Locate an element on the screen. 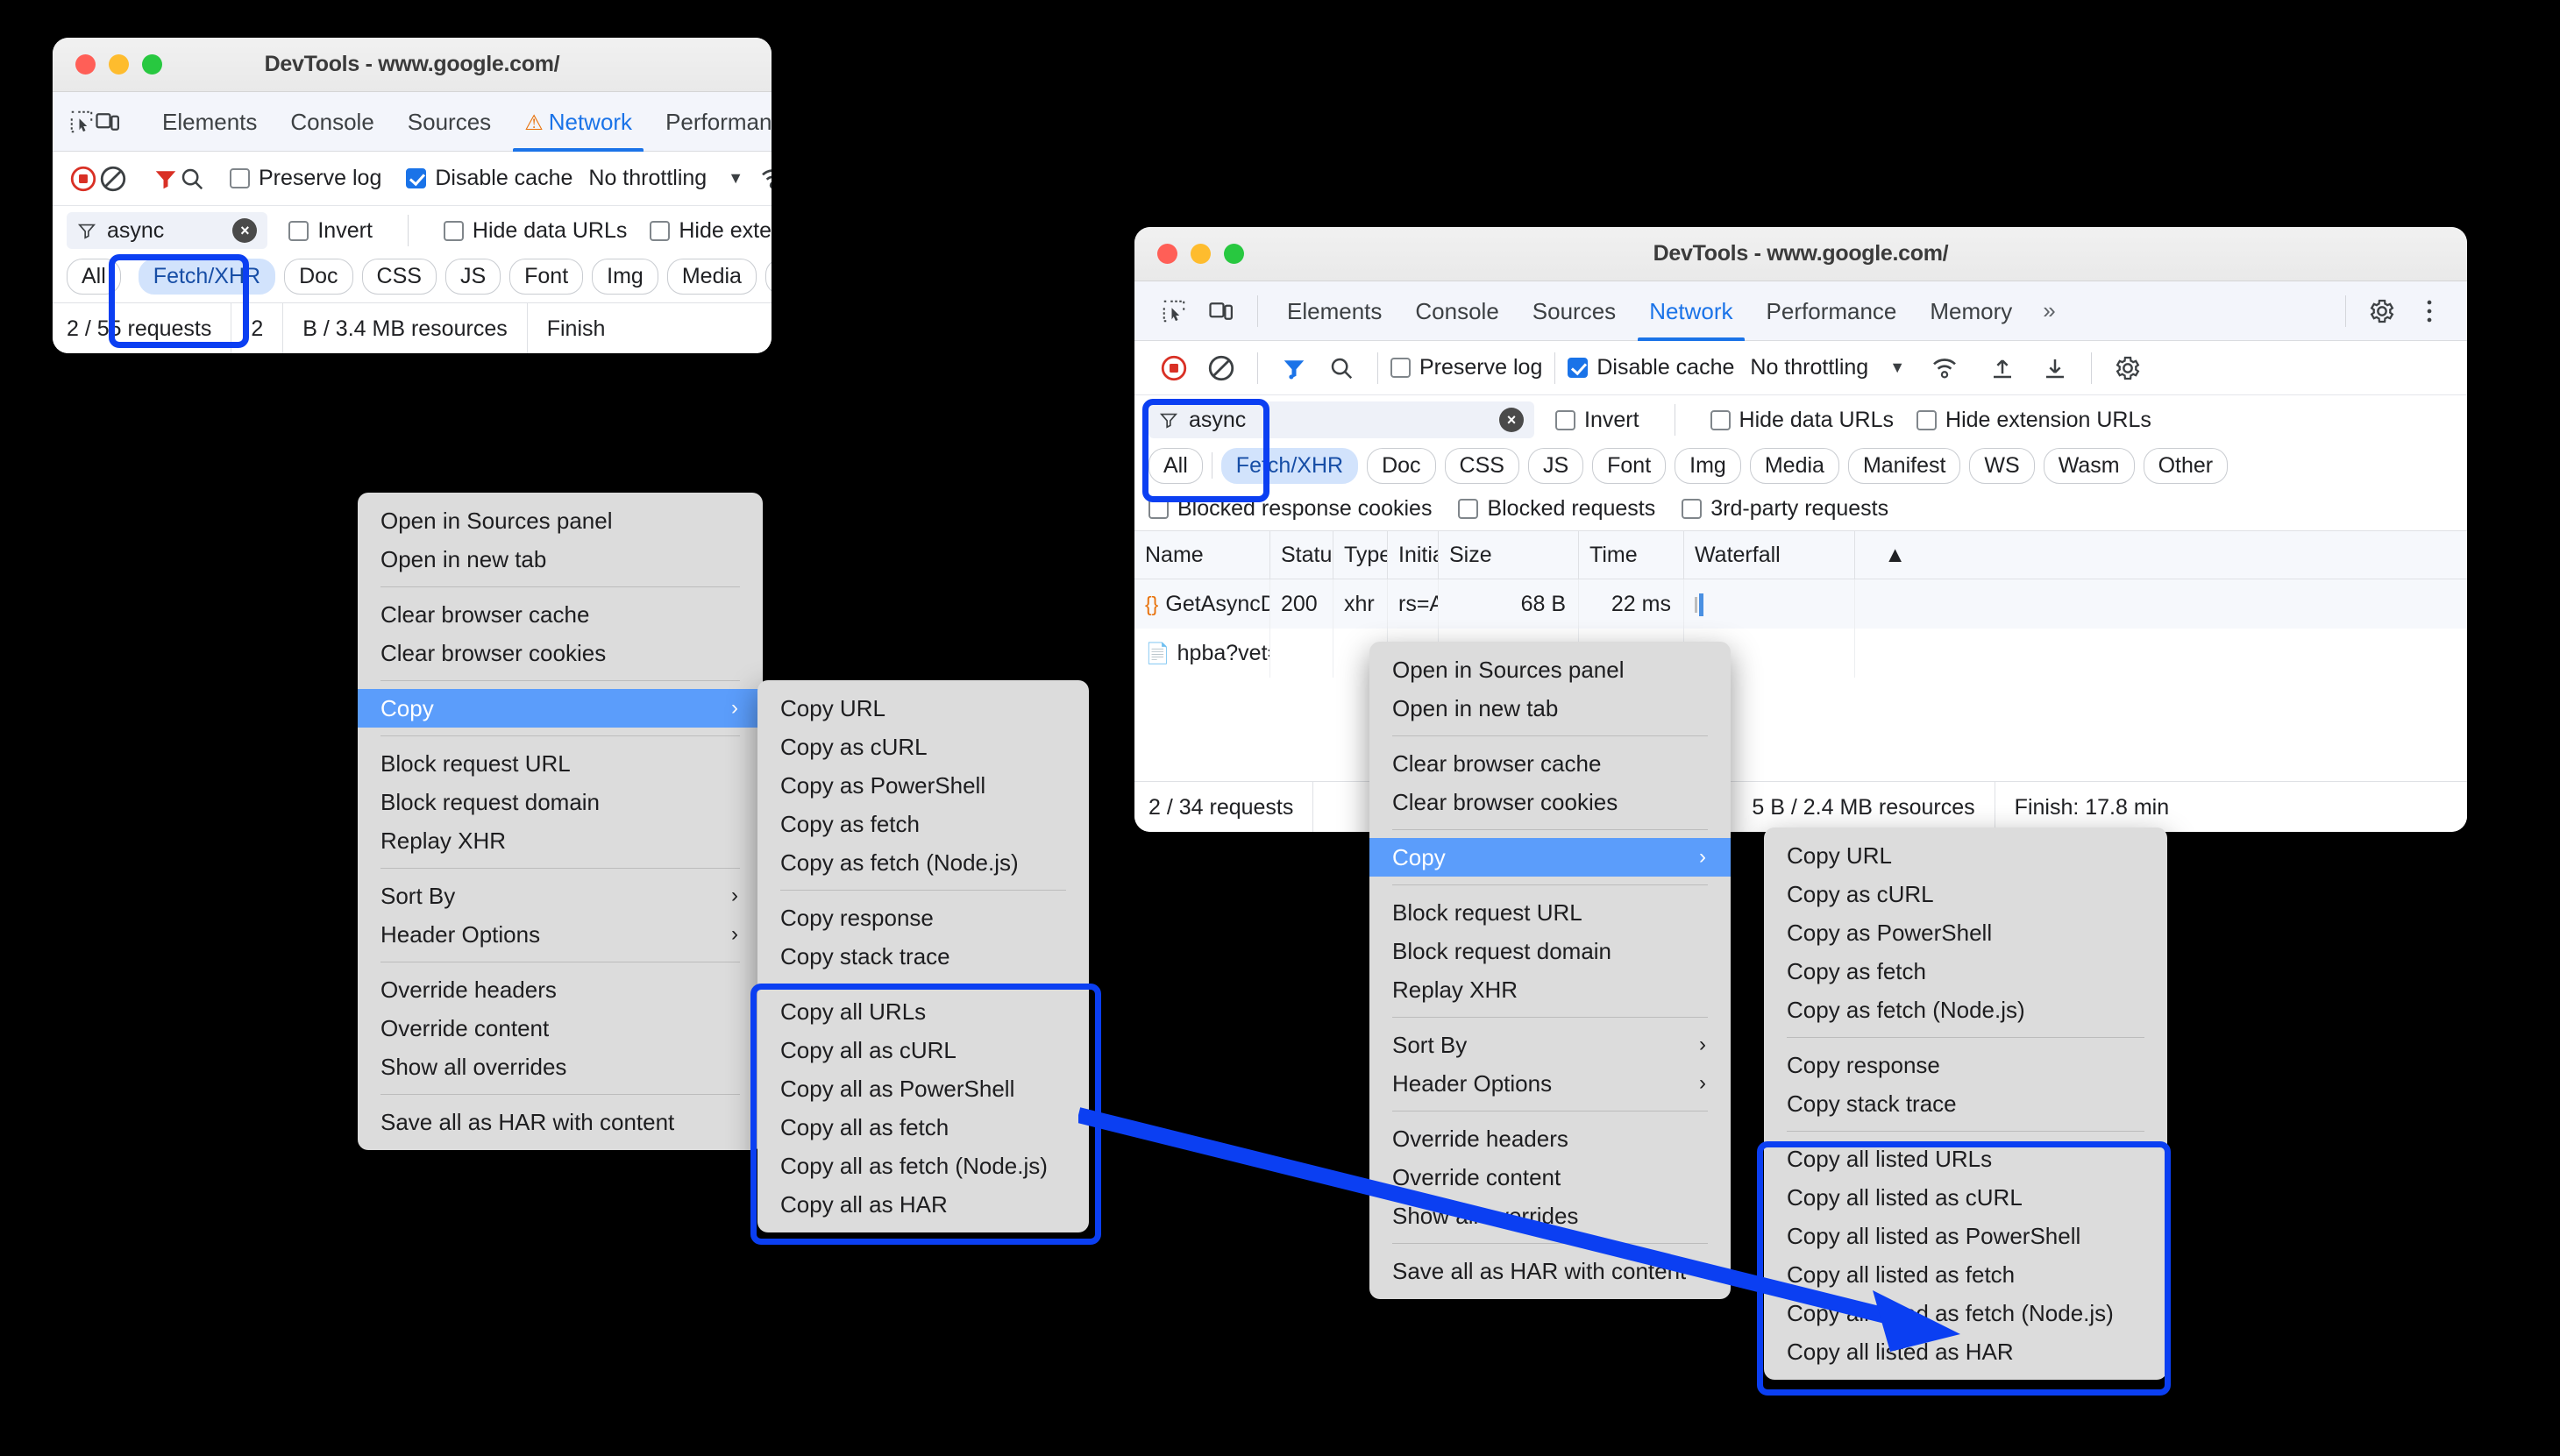 This screenshot has height=1456, width=2560. chip-ws: WS is located at coordinates (2002, 466).